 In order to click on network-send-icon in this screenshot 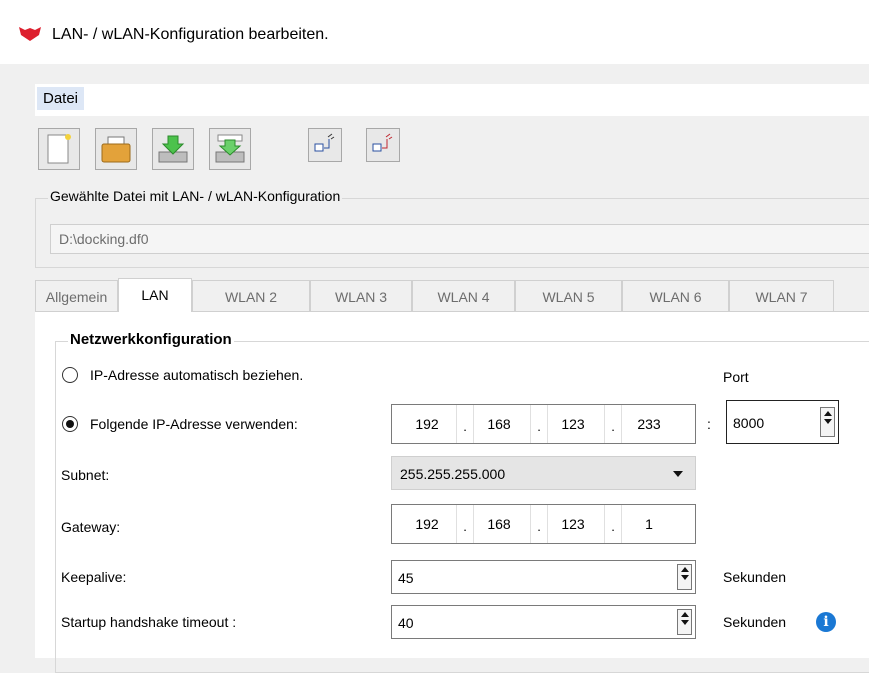, I will do `click(324, 142)`.